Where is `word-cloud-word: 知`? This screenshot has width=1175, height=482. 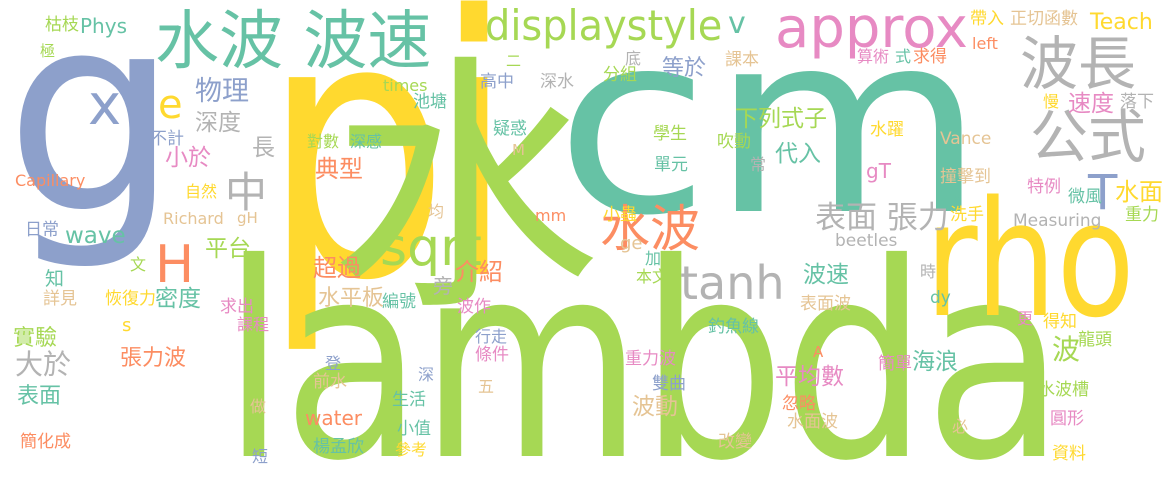
word-cloud-word: 知 is located at coordinates (55, 279).